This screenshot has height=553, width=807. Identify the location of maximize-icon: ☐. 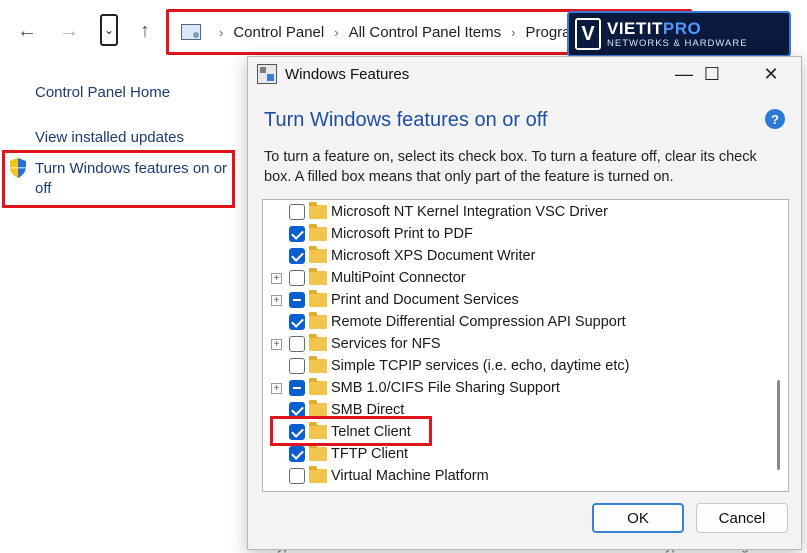
(712, 73).